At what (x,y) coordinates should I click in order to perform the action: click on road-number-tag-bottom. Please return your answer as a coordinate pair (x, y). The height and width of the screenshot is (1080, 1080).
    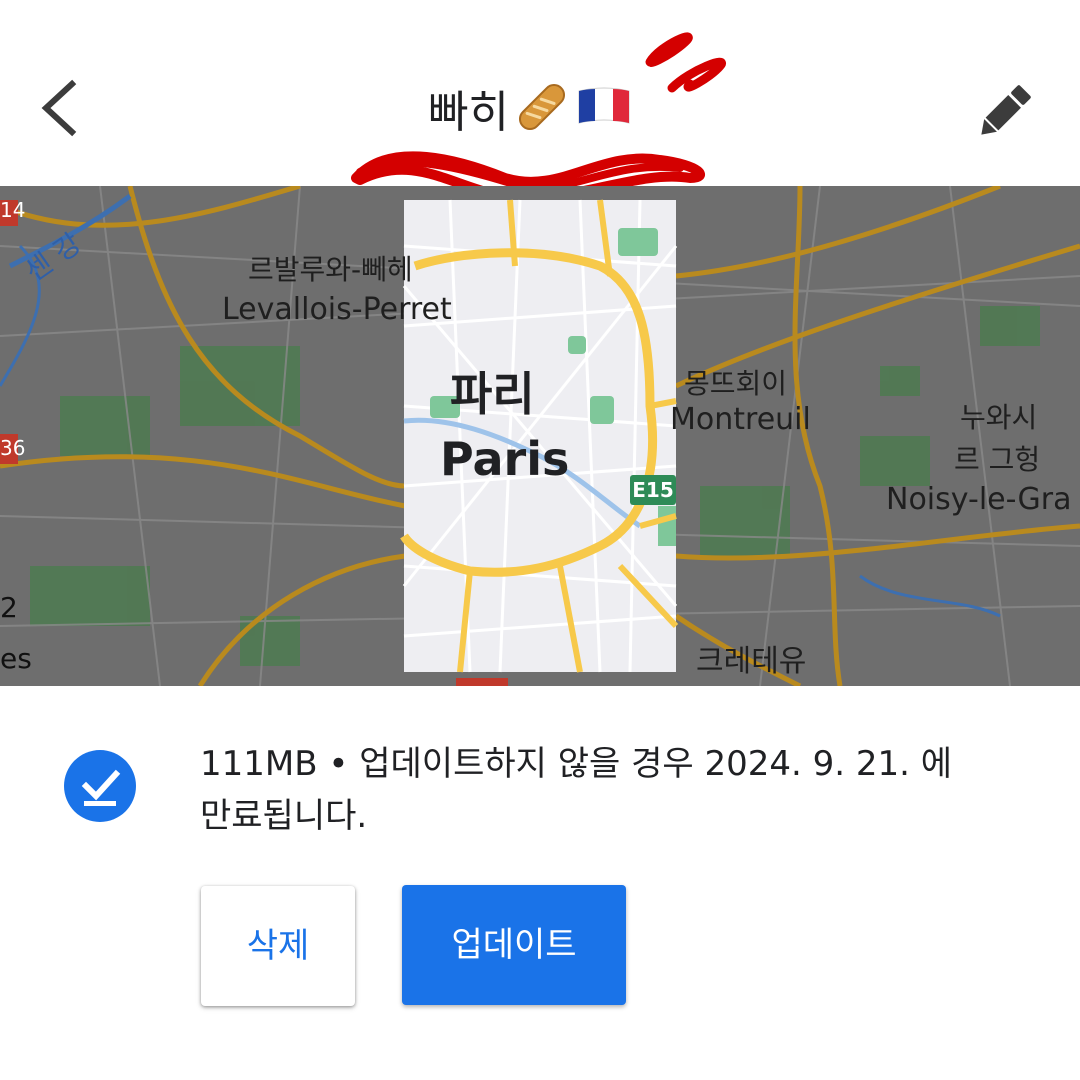
    Looking at the image, I should click on (482, 682).